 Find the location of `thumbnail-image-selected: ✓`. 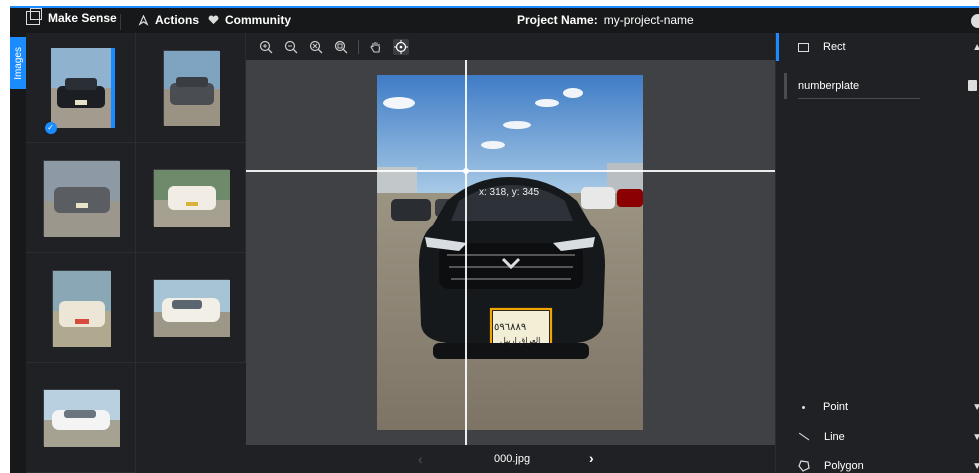

thumbnail-image-selected: ✓ is located at coordinates (79, 90).